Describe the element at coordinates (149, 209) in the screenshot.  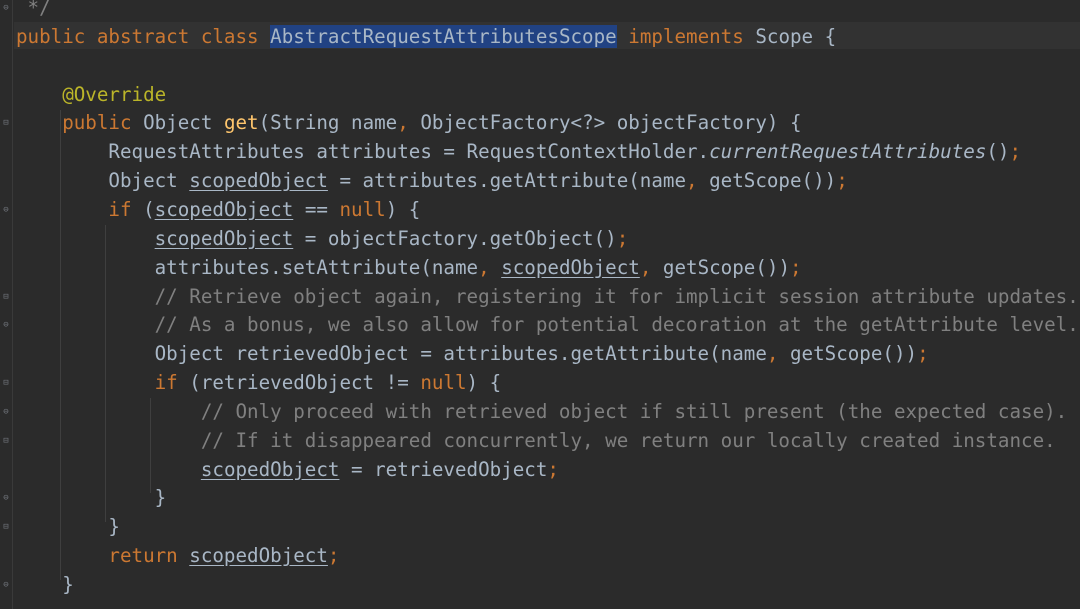
I see `code-token: (` at that location.